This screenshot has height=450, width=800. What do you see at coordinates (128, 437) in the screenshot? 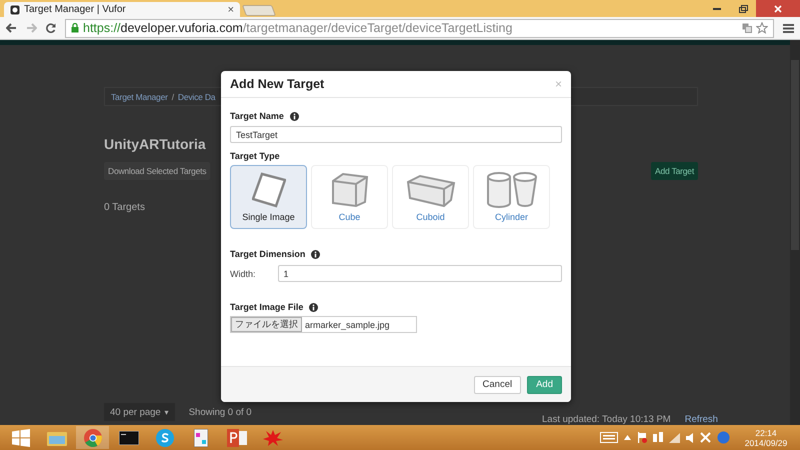
I see `terminal-icon` at bounding box center [128, 437].